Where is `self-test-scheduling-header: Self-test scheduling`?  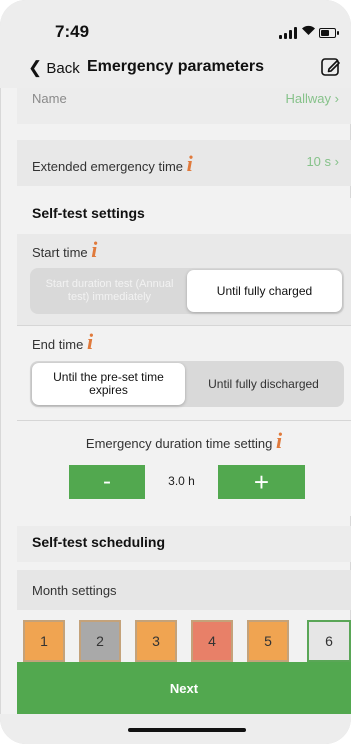 self-test-scheduling-header: Self-test scheduling is located at coordinates (184, 544).